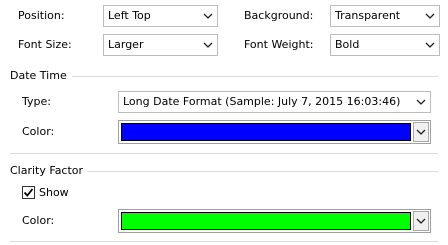 Image resolution: width=448 pixels, height=245 pixels. What do you see at coordinates (279, 15) in the screenshot?
I see `background-label: Background:` at bounding box center [279, 15].